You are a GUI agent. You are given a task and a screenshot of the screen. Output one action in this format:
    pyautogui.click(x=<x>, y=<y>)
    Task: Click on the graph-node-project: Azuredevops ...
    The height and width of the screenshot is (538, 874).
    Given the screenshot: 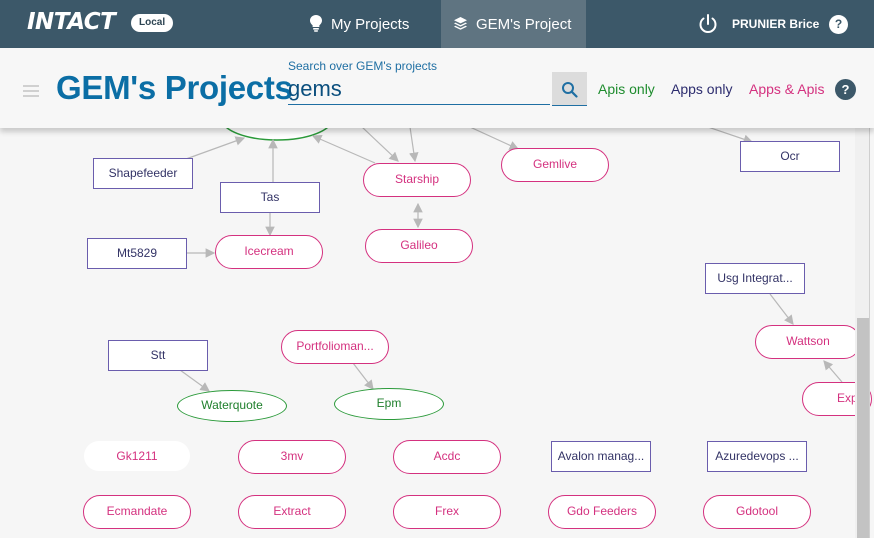 What is the action you would take?
    pyautogui.click(x=757, y=456)
    